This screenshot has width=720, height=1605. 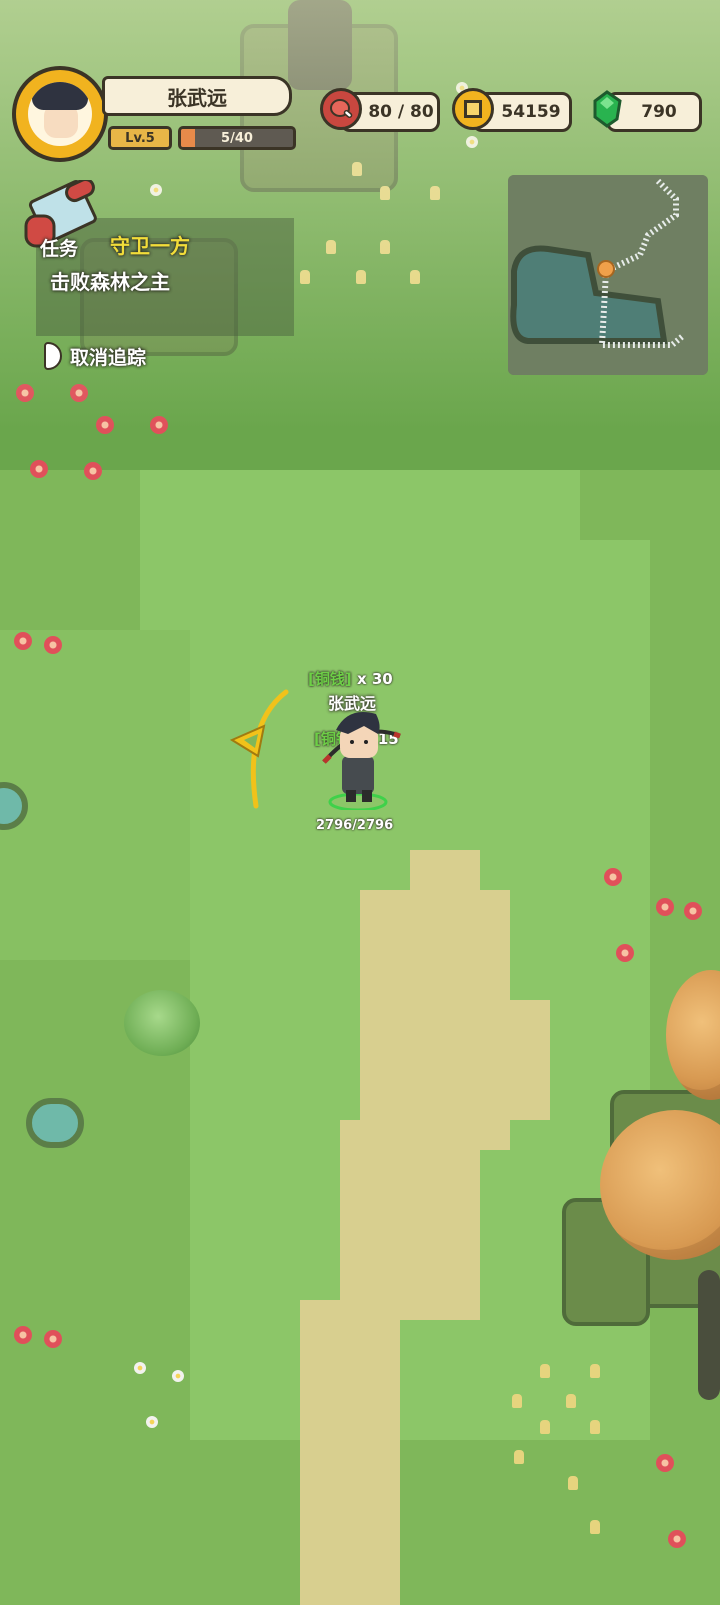 What do you see at coordinates (110, 282) in the screenshot?
I see `quest-objective: 击败森林之主` at bounding box center [110, 282].